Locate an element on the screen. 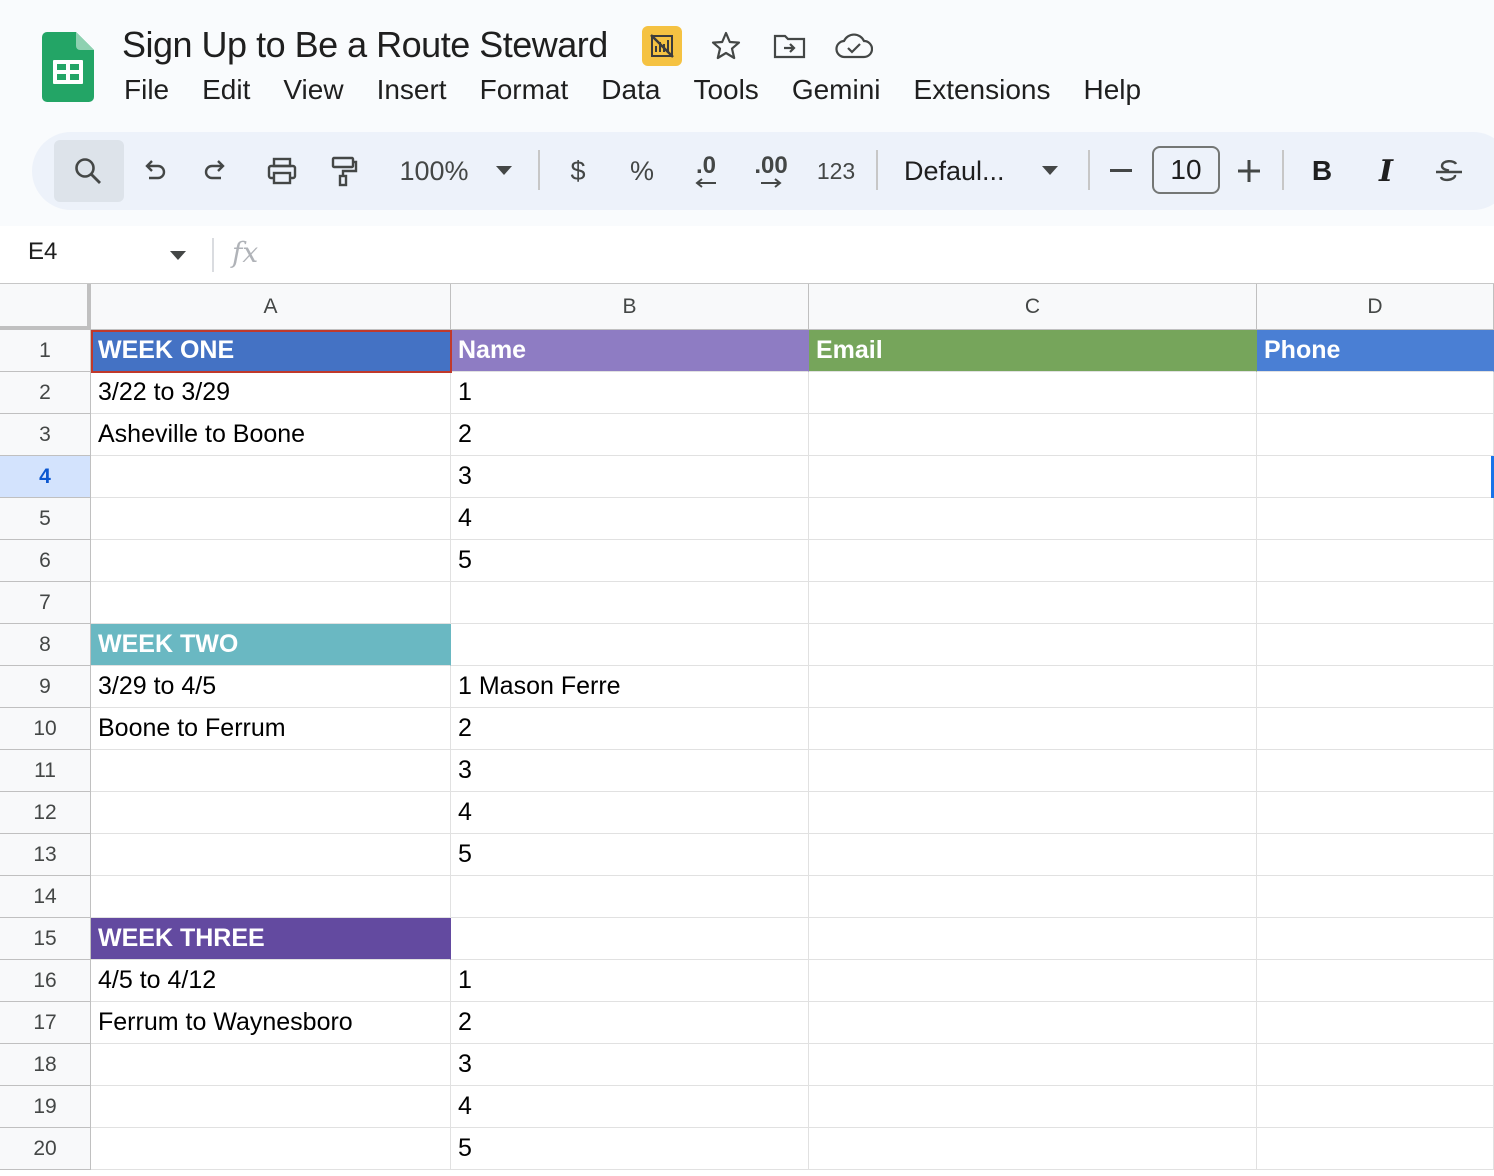  cell-a13 is located at coordinates (271, 855).